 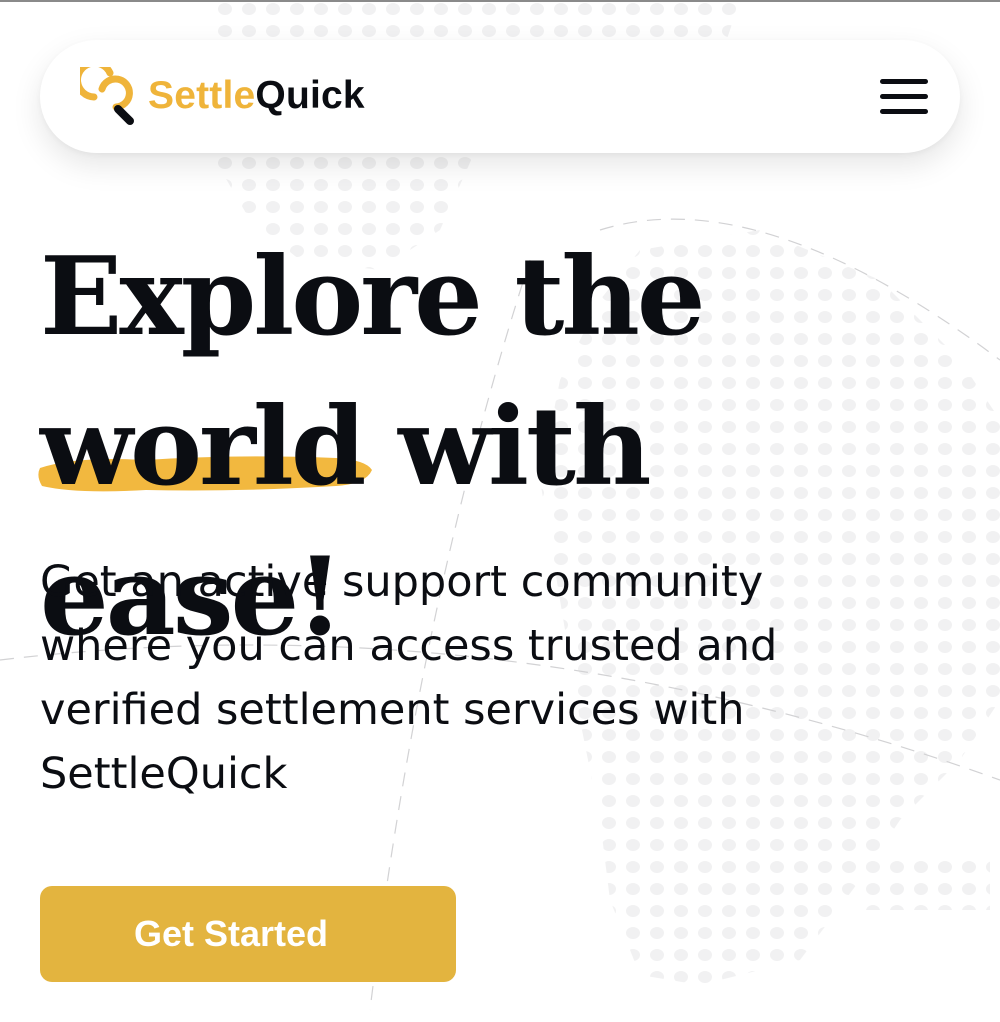 I want to click on menu-bar-bottom, so click(x=904, y=111).